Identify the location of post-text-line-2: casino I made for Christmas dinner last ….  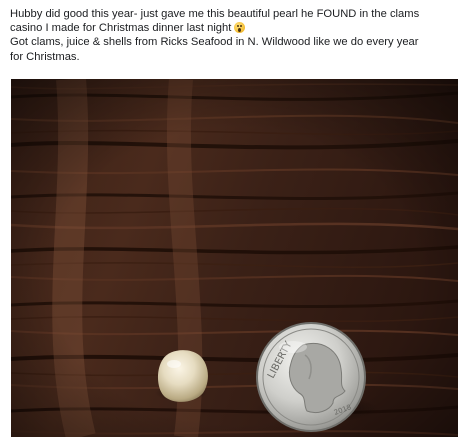
(236, 28).